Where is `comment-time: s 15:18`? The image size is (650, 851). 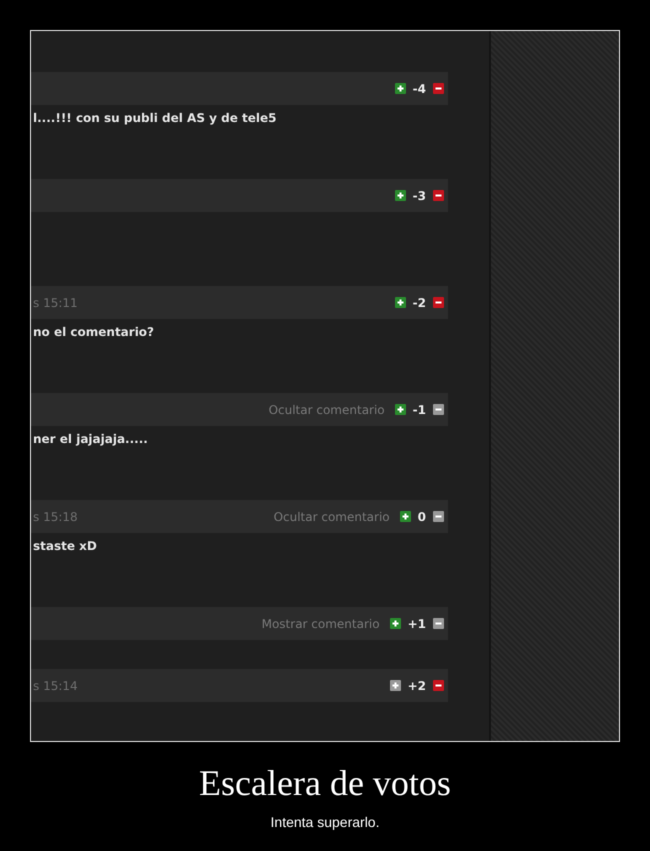
comment-time: s 15:18 is located at coordinates (55, 517).